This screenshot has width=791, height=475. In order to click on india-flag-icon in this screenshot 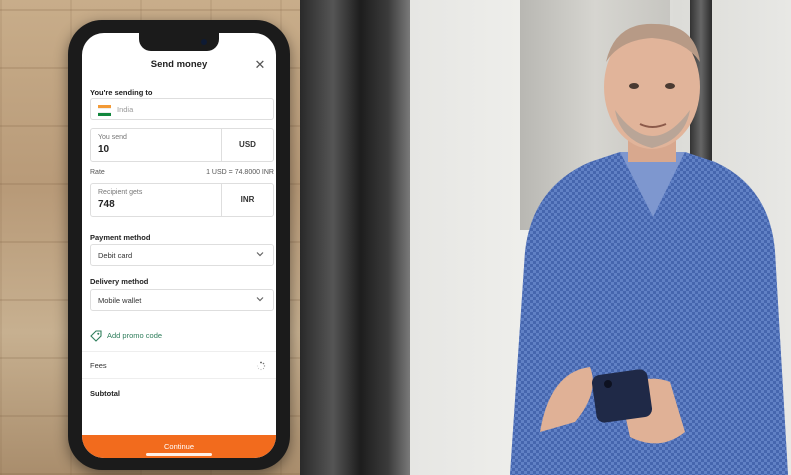, I will do `click(104, 110)`.